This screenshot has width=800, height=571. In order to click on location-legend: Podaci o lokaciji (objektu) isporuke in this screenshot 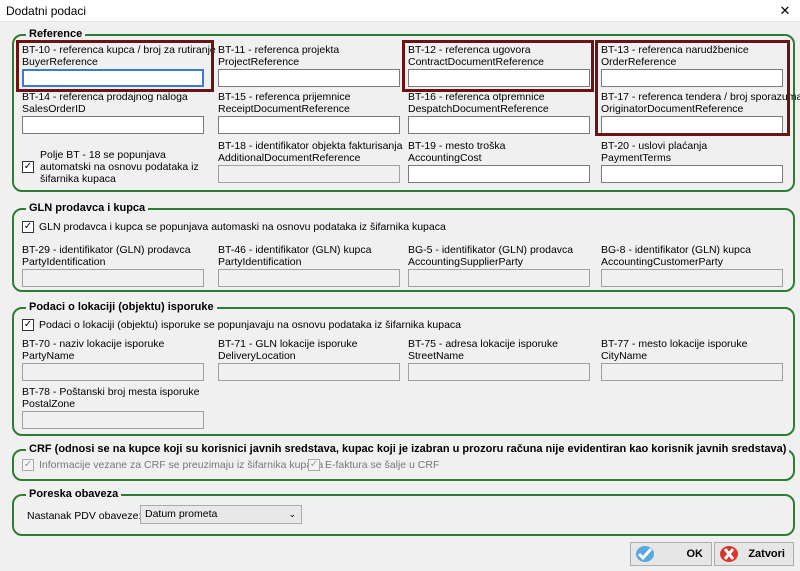, I will do `click(121, 307)`.